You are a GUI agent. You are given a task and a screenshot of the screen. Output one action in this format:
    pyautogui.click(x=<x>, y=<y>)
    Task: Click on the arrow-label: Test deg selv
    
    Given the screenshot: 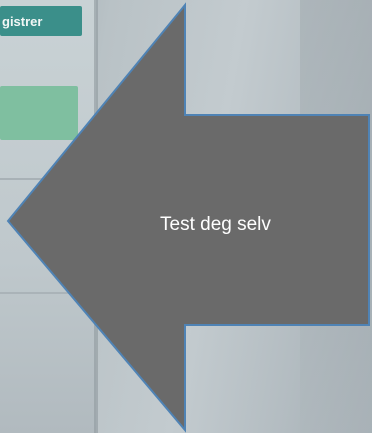 What is the action you would take?
    pyautogui.click(x=215, y=224)
    